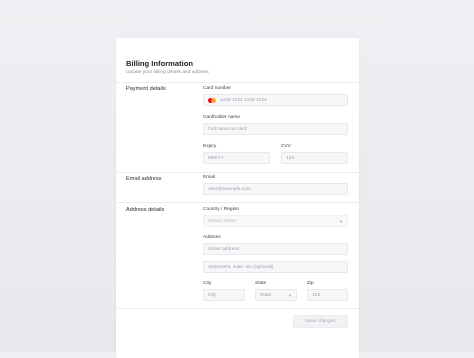 This screenshot has height=358, width=474. Describe the element at coordinates (207, 283) in the screenshot. I see `city-label: City` at that location.